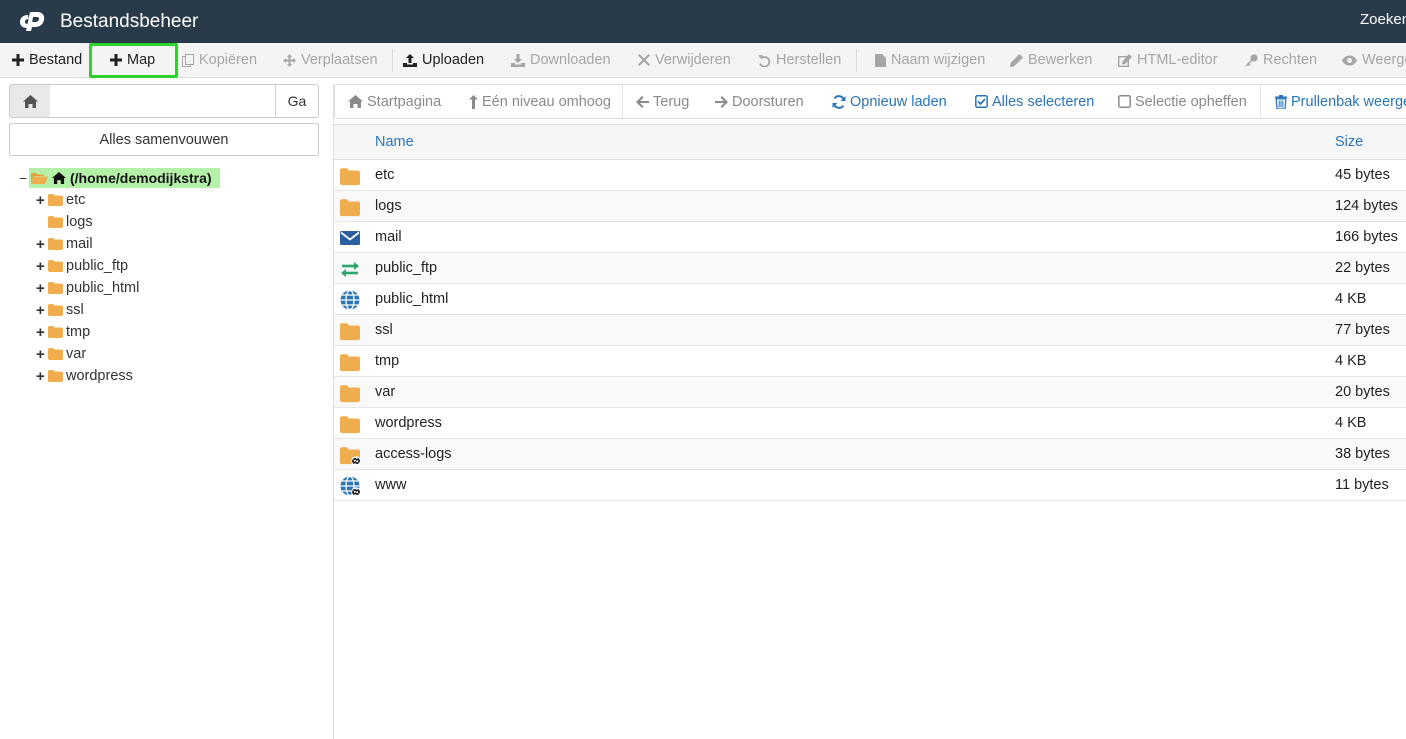 The image size is (1406, 739). Describe the element at coordinates (870, 175) in the screenshot. I see `table-row: etc 45 bytes` at that location.